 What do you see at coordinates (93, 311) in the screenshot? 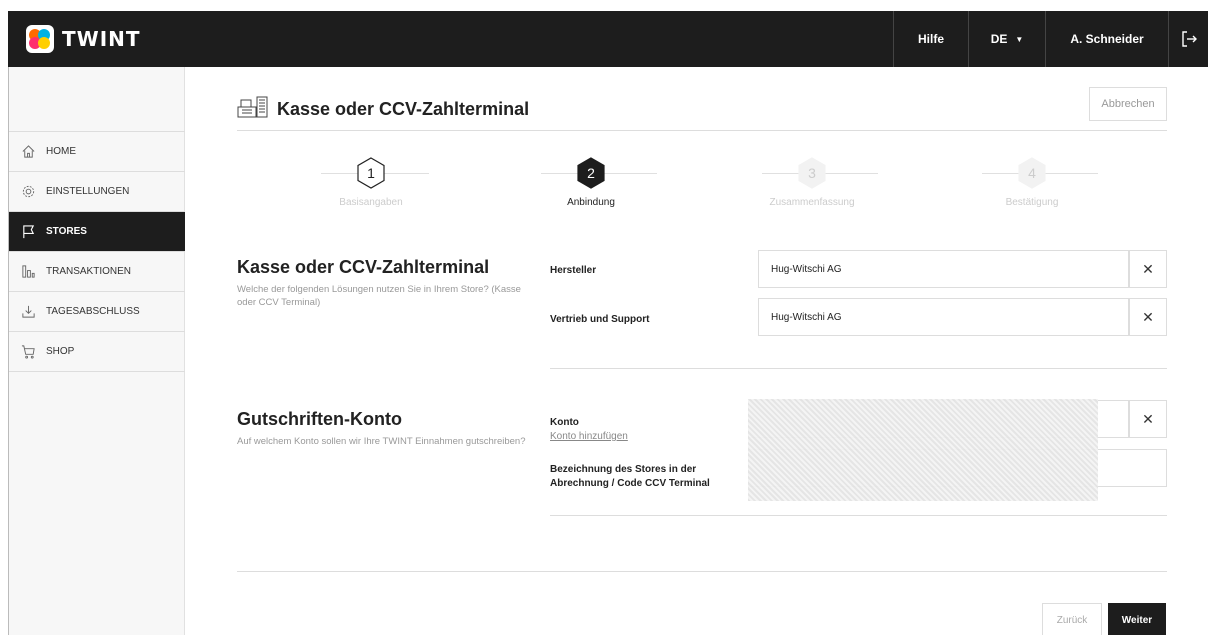
I see `sidebar-item-label: TAGESABSCHLUSS` at bounding box center [93, 311].